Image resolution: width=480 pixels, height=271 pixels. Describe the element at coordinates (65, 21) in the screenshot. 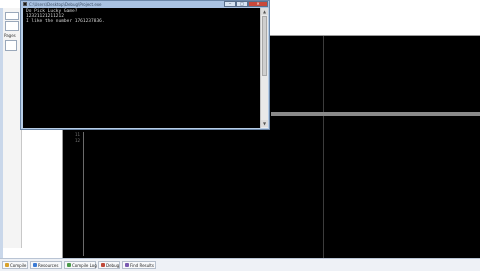

I see `console-line: I like the number 1761237836.` at that location.